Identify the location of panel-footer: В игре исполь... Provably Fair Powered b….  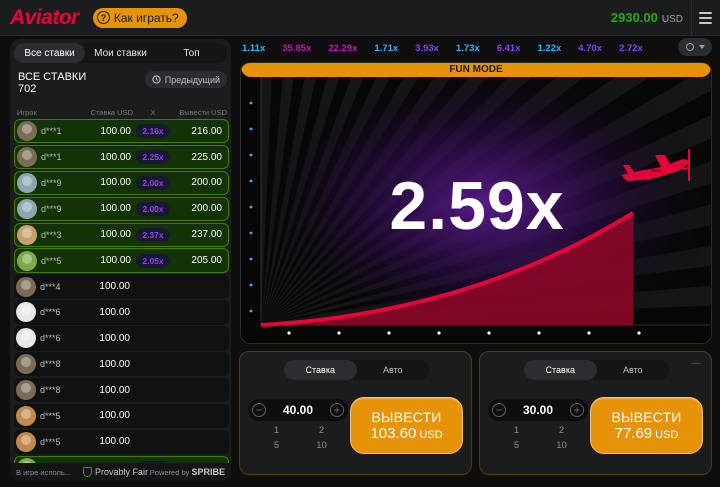
(120, 472).